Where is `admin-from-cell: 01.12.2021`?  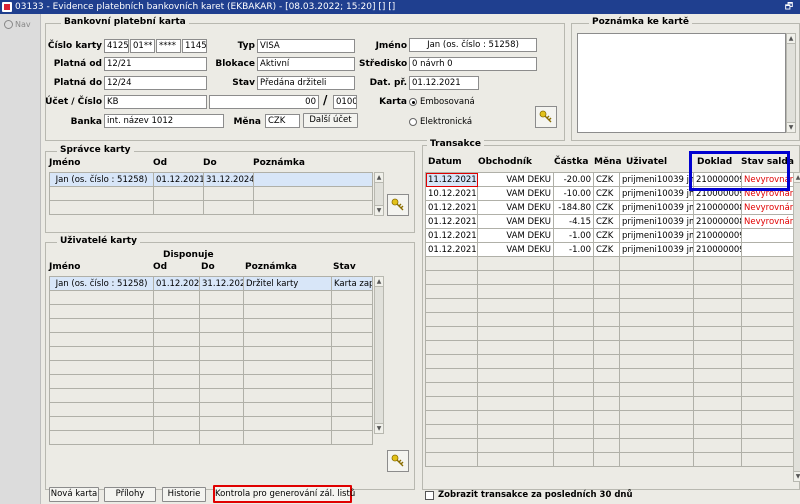 admin-from-cell: 01.12.2021 is located at coordinates (178, 179).